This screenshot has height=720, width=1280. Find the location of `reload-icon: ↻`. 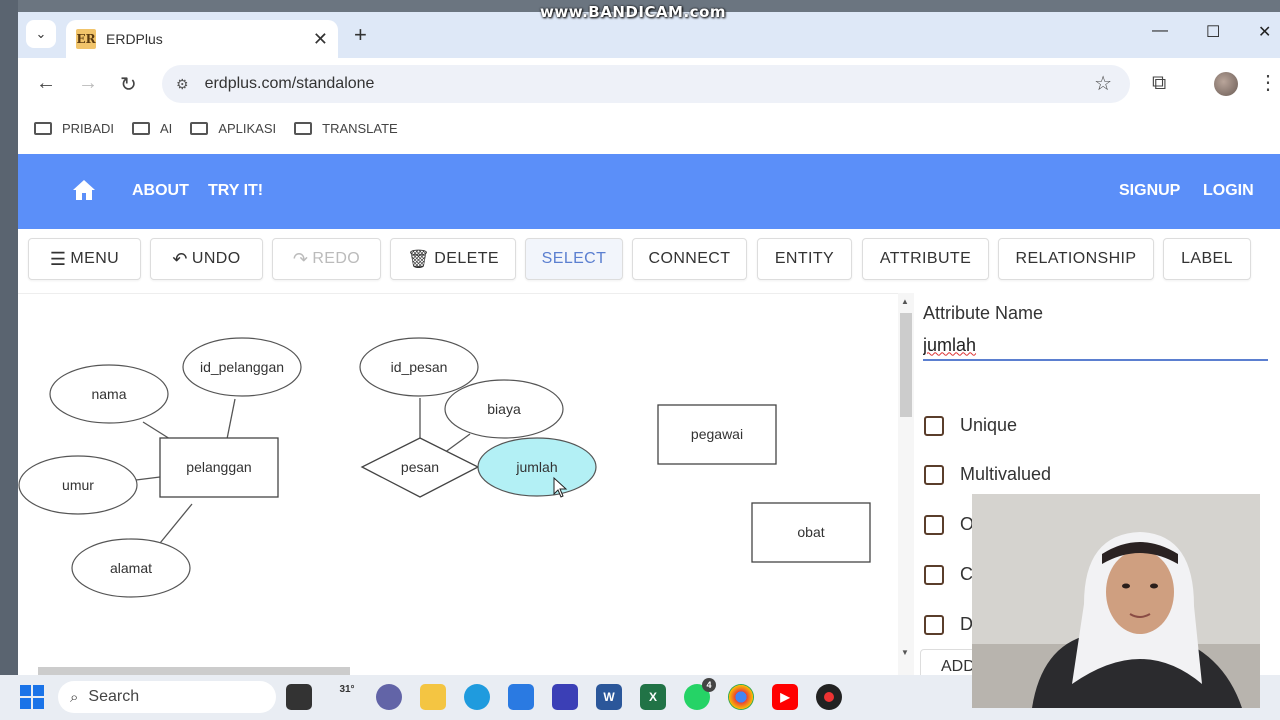

reload-icon: ↻ is located at coordinates (128, 84).